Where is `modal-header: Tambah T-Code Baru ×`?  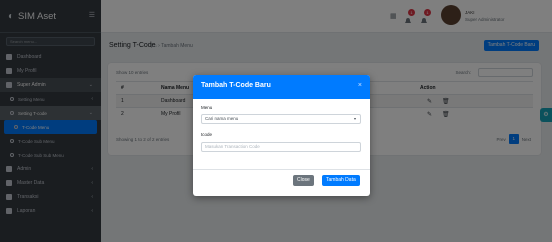
modal-header: Tambah T-Code Baru × is located at coordinates (281, 87).